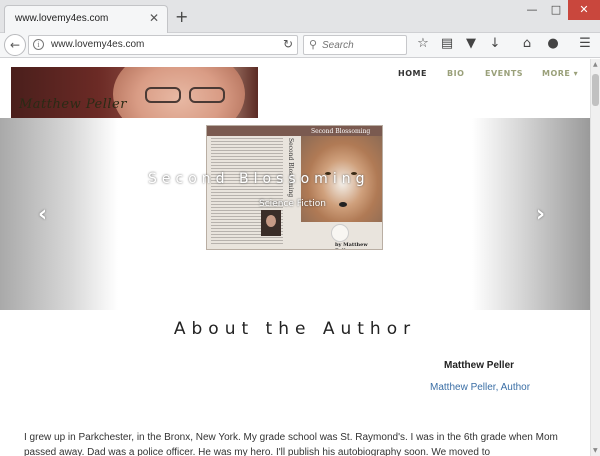 This screenshot has width=600, height=456. What do you see at coordinates (163, 45) in the screenshot?
I see `address-bar: i www.lovemy4es.com ↻` at bounding box center [163, 45].